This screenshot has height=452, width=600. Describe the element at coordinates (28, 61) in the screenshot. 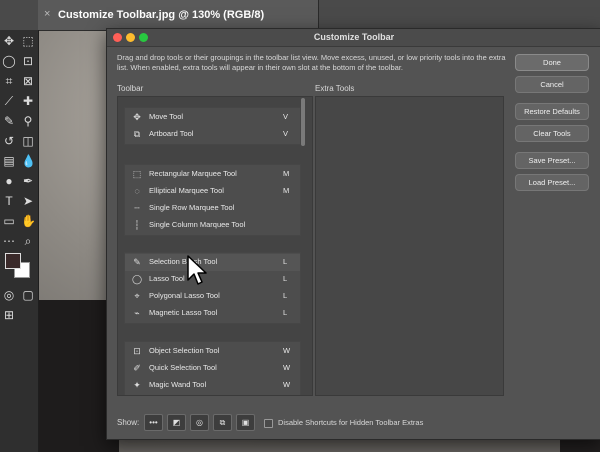

I see `object-select-icon: ⊡` at that location.